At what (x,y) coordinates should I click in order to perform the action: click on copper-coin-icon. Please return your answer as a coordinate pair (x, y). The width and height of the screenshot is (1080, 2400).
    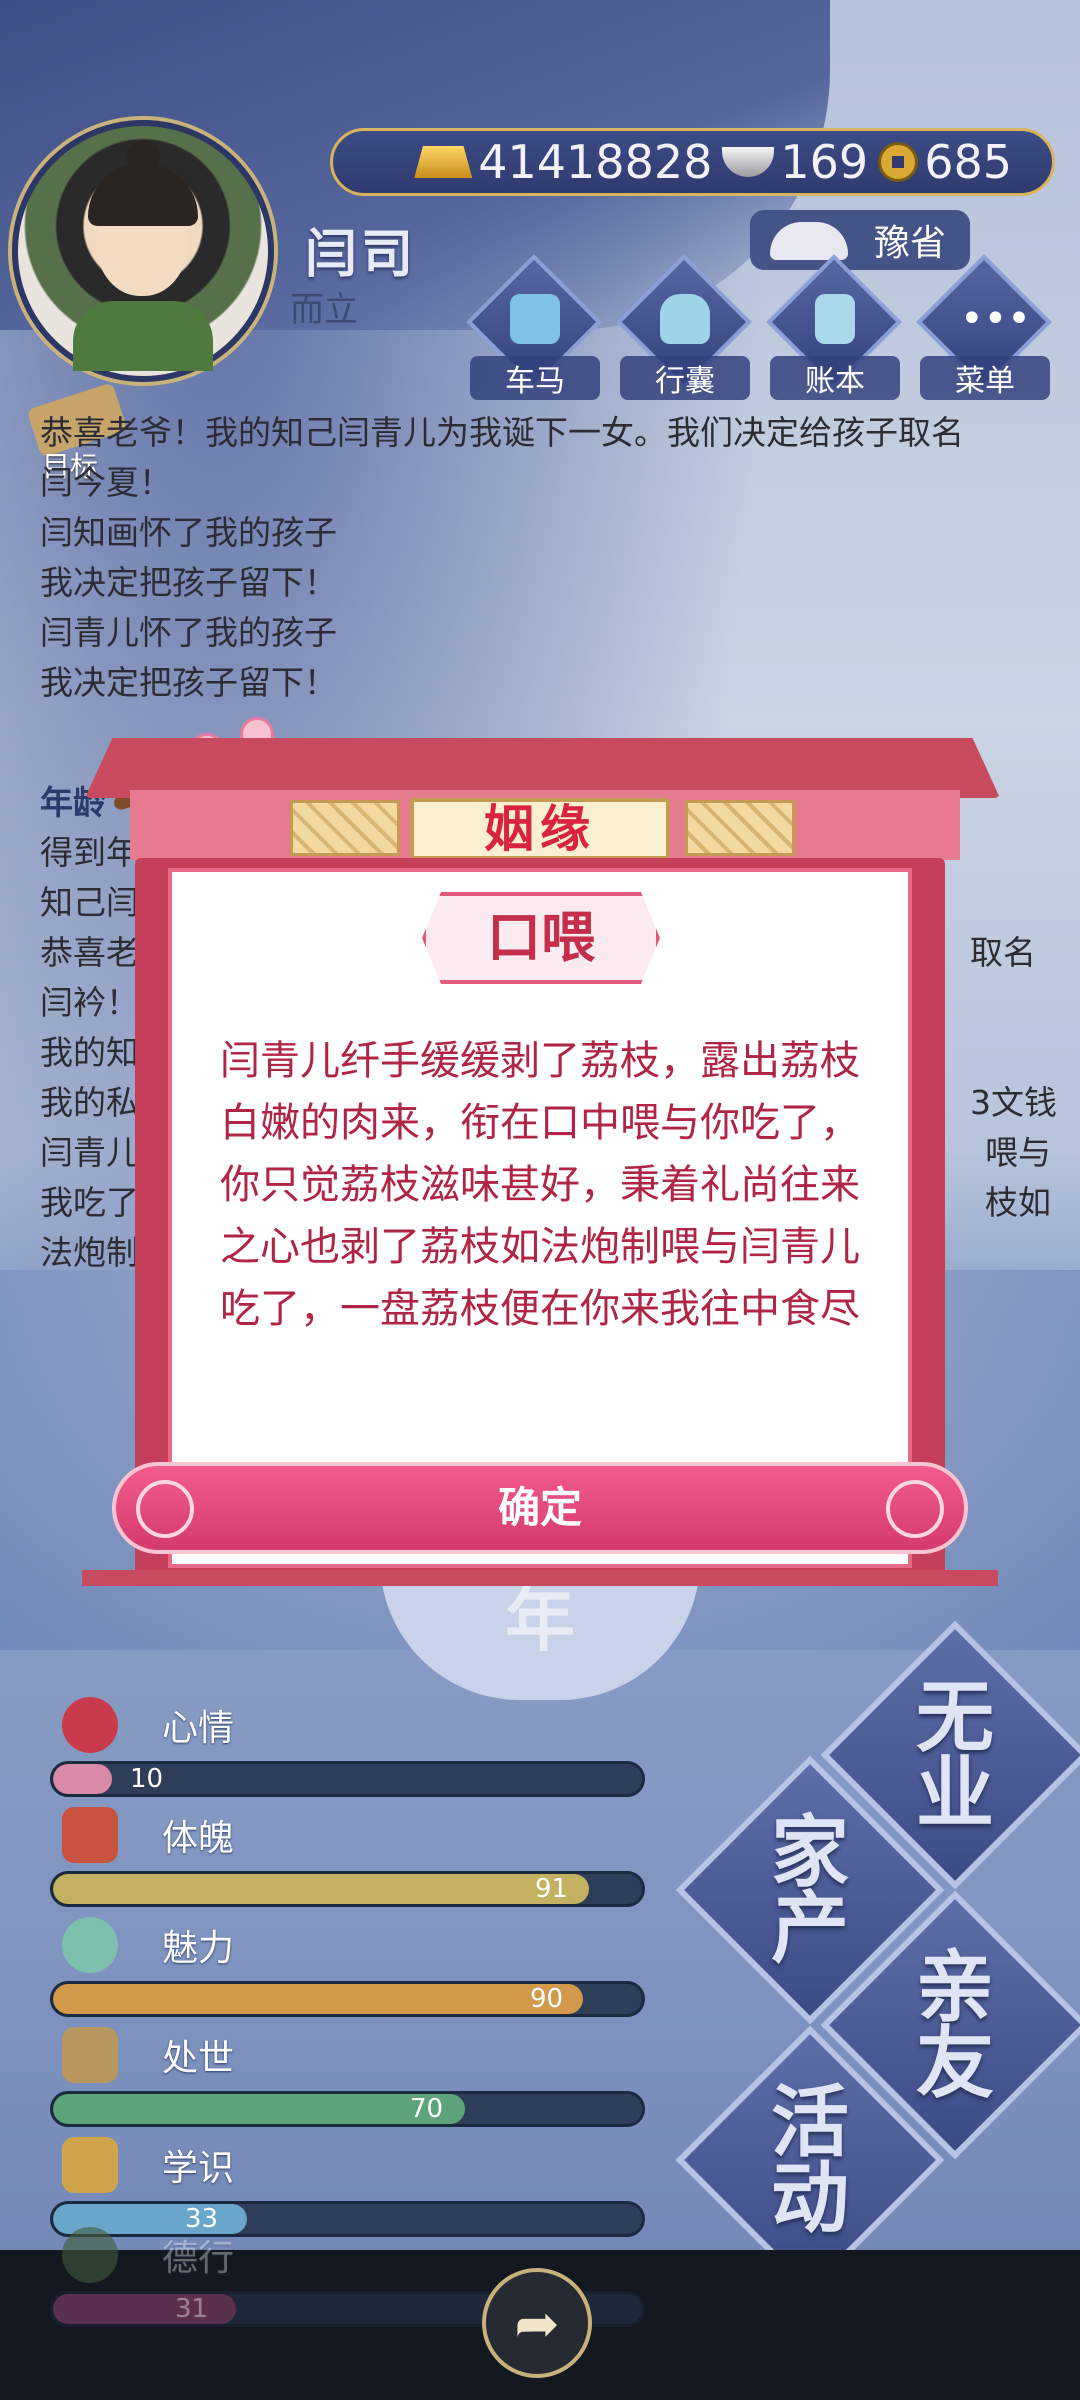
    Looking at the image, I should click on (898, 162).